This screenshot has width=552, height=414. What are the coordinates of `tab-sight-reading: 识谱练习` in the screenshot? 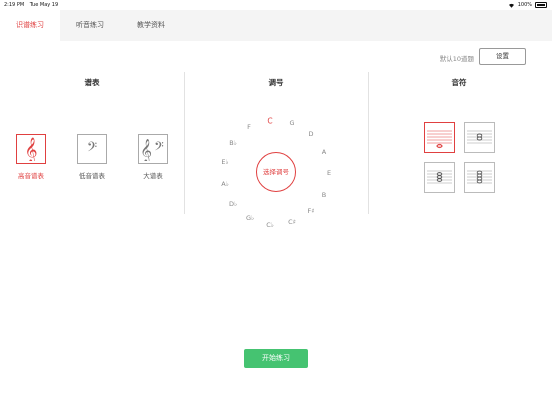 It's located at (30, 25).